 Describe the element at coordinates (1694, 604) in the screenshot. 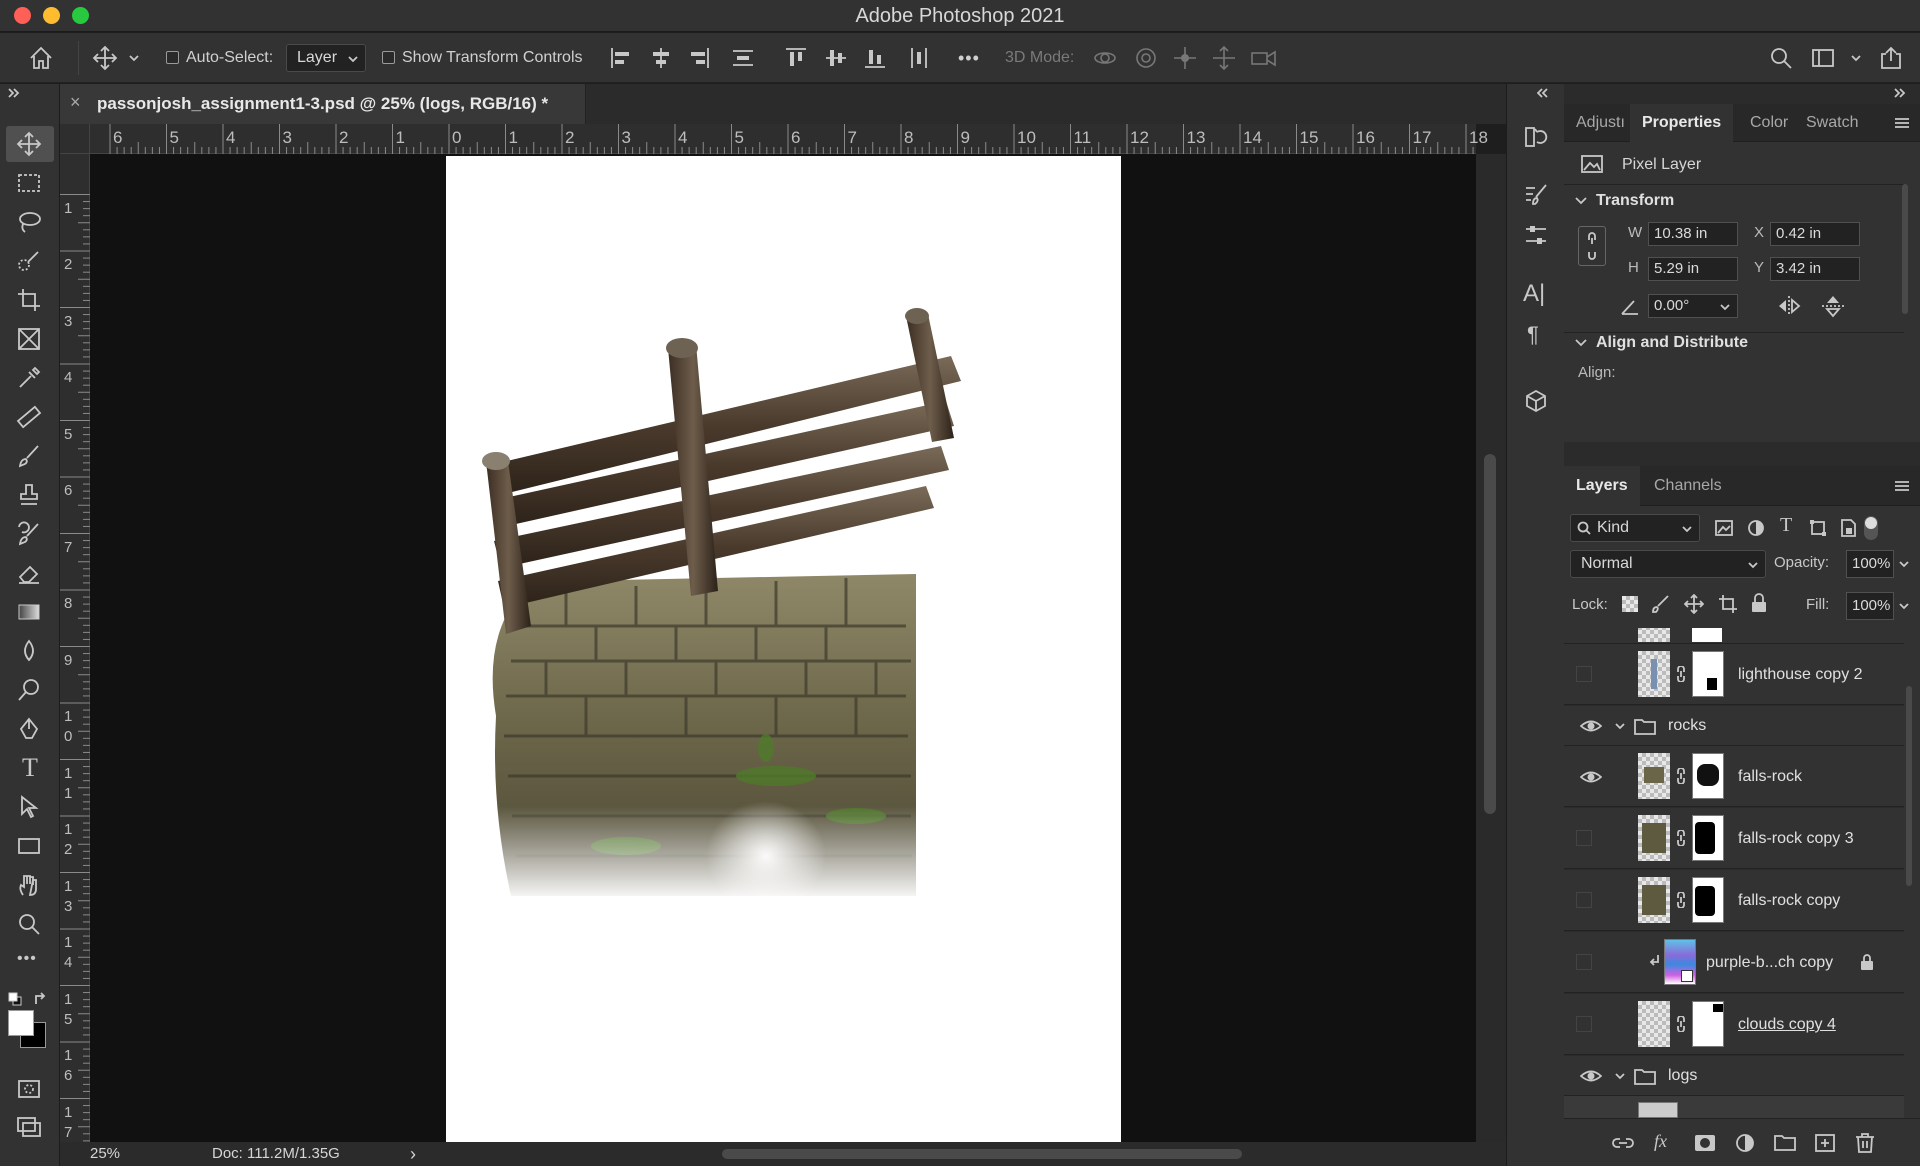

I see `lock-position-icon` at that location.